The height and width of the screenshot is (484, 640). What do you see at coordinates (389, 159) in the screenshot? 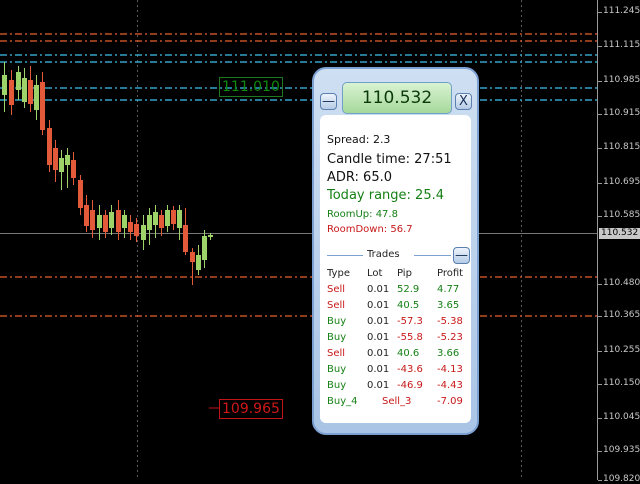
I see `candle-time-text: Candle time: 27:51` at bounding box center [389, 159].